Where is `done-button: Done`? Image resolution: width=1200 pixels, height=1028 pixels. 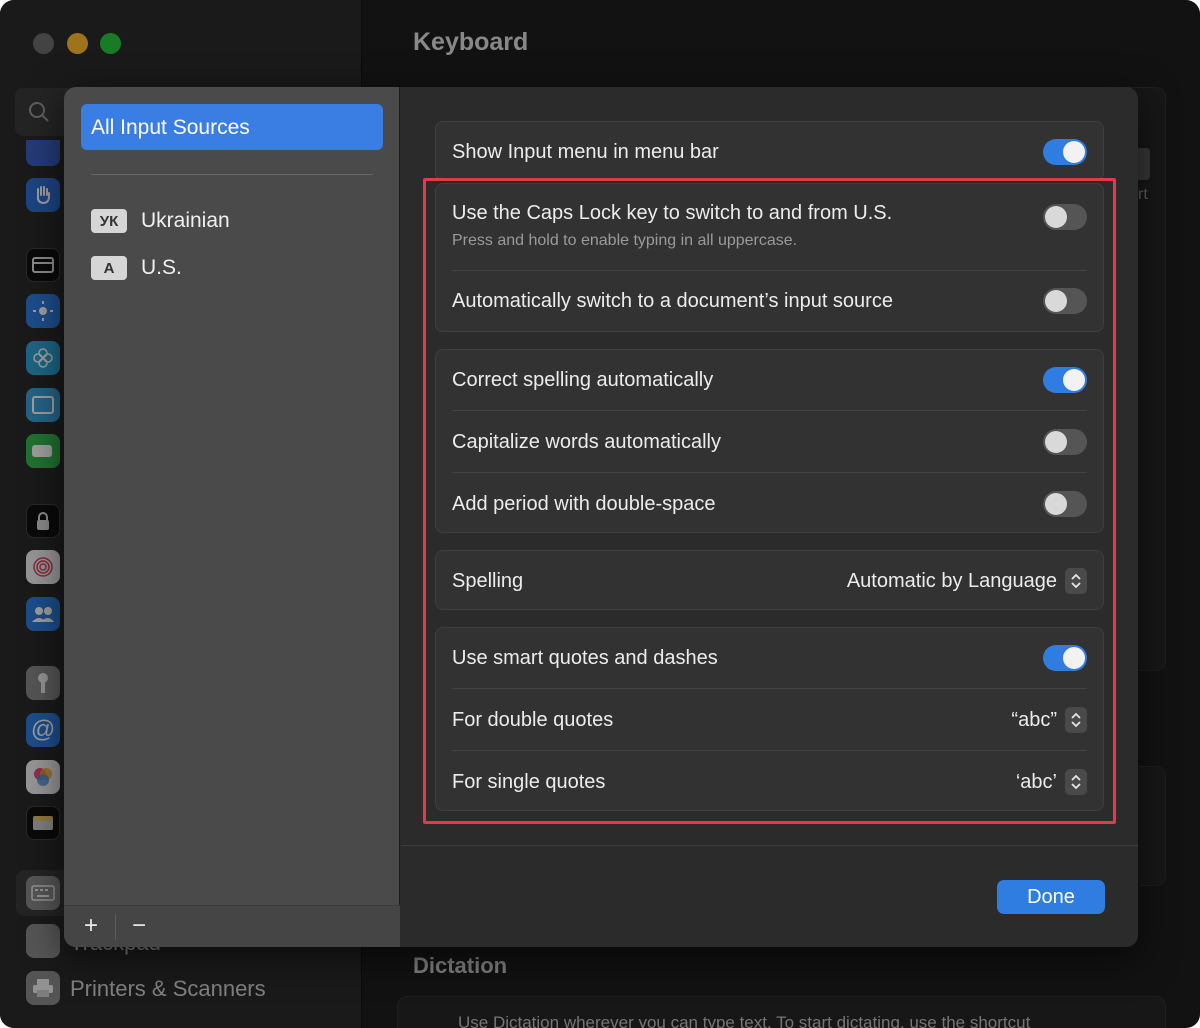 done-button: Done is located at coordinates (1051, 897).